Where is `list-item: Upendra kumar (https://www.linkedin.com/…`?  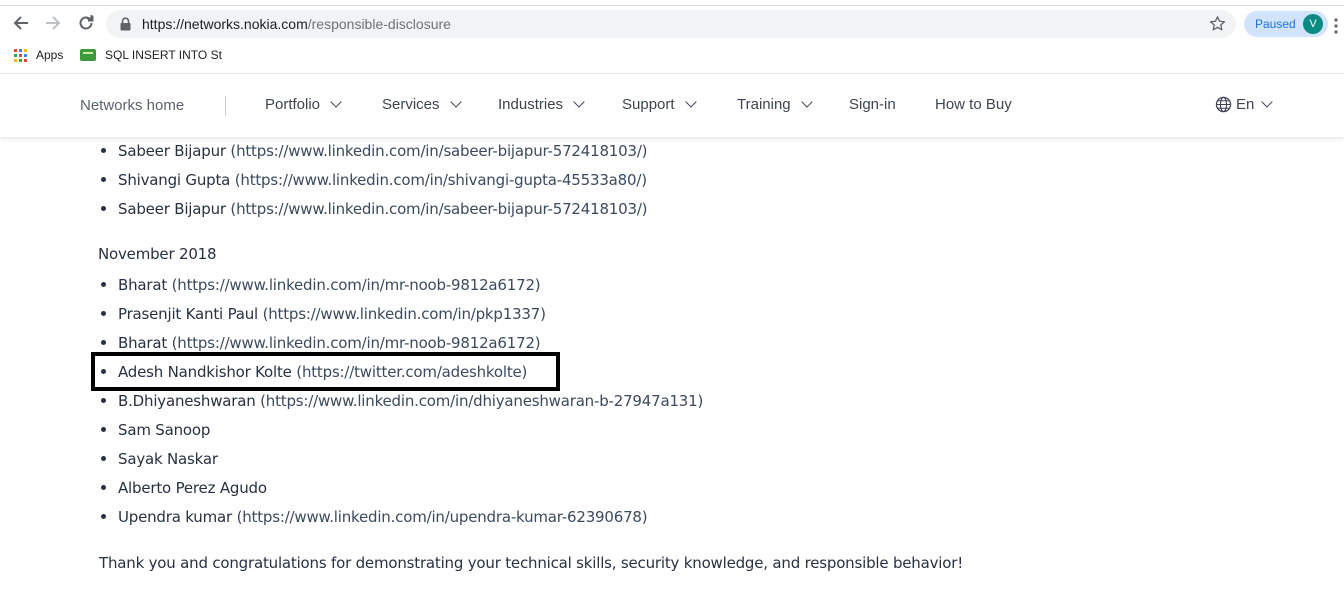
list-item: Upendra kumar (https://www.linkedin.com/… is located at coordinates (373, 517).